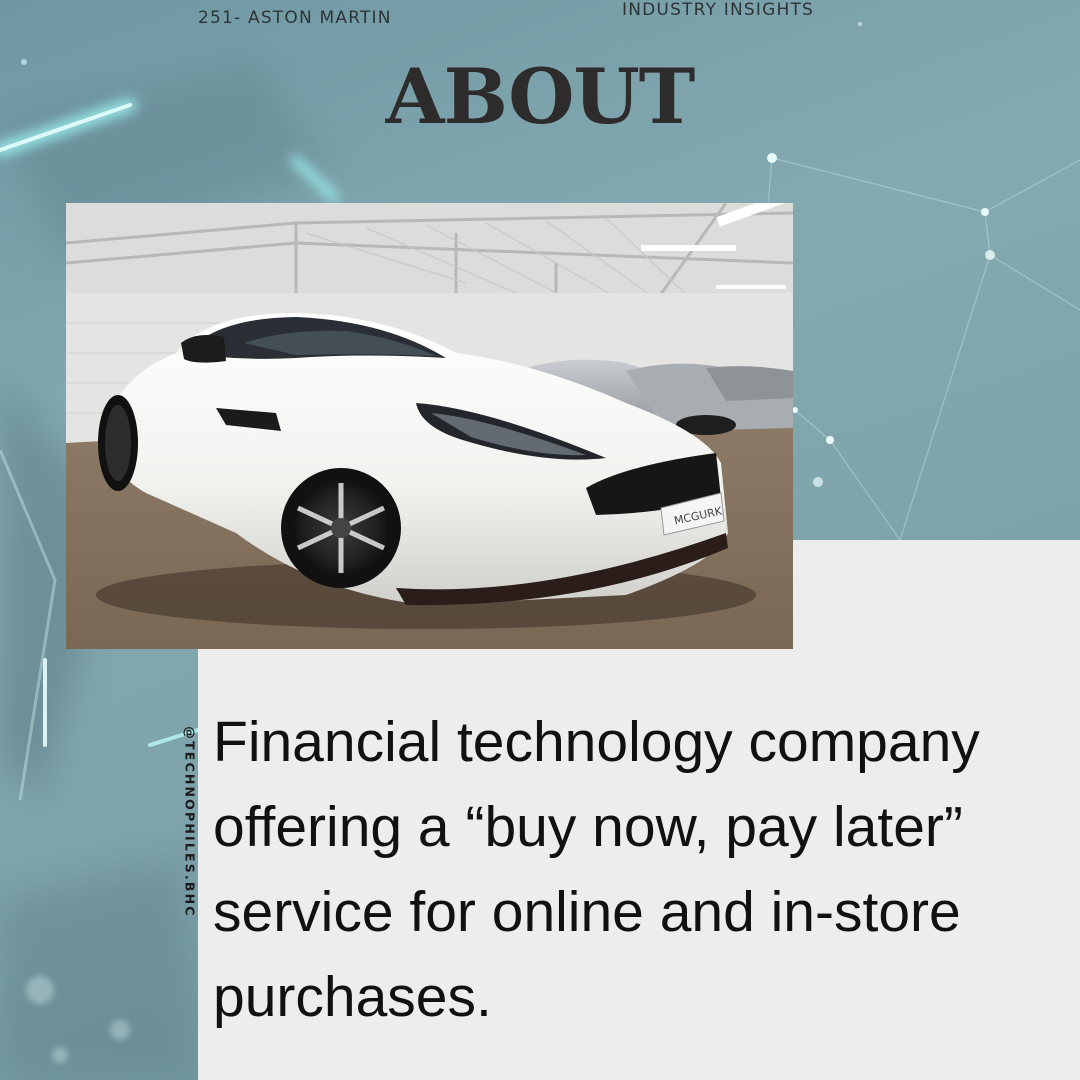 The width and height of the screenshot is (1080, 1080). I want to click on social-handle: @TECHNOPHILES.BHC, so click(190, 822).